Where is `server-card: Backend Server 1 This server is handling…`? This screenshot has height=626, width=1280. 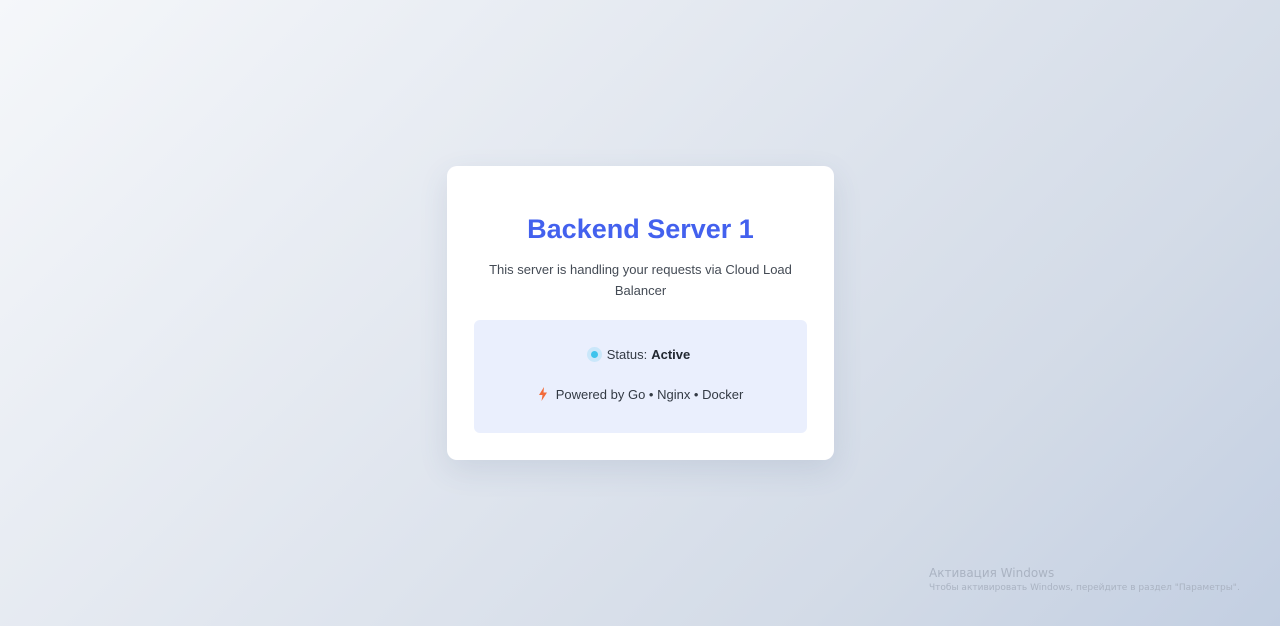 server-card: Backend Server 1 This server is handling… is located at coordinates (640, 313).